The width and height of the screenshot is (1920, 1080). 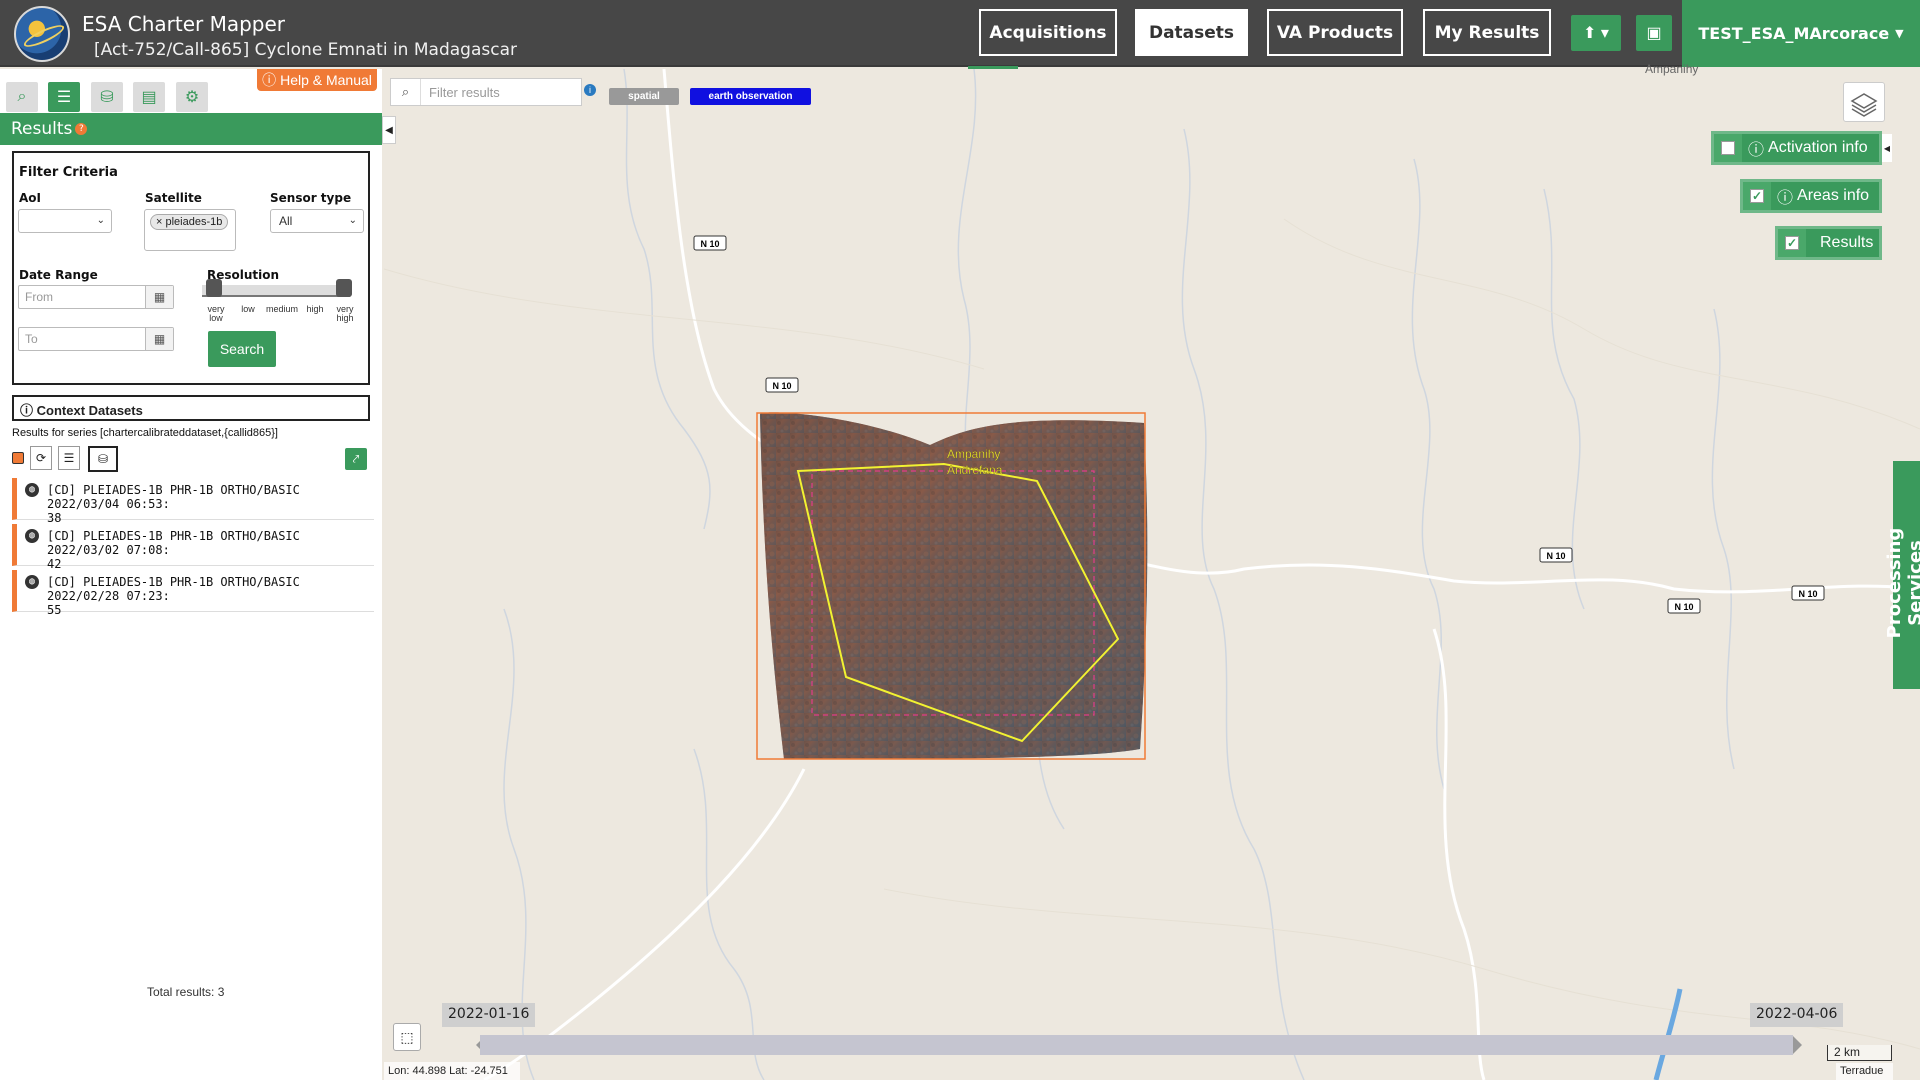 I want to click on timeline-end-date: 2022-04-06, so click(x=1797, y=1015).